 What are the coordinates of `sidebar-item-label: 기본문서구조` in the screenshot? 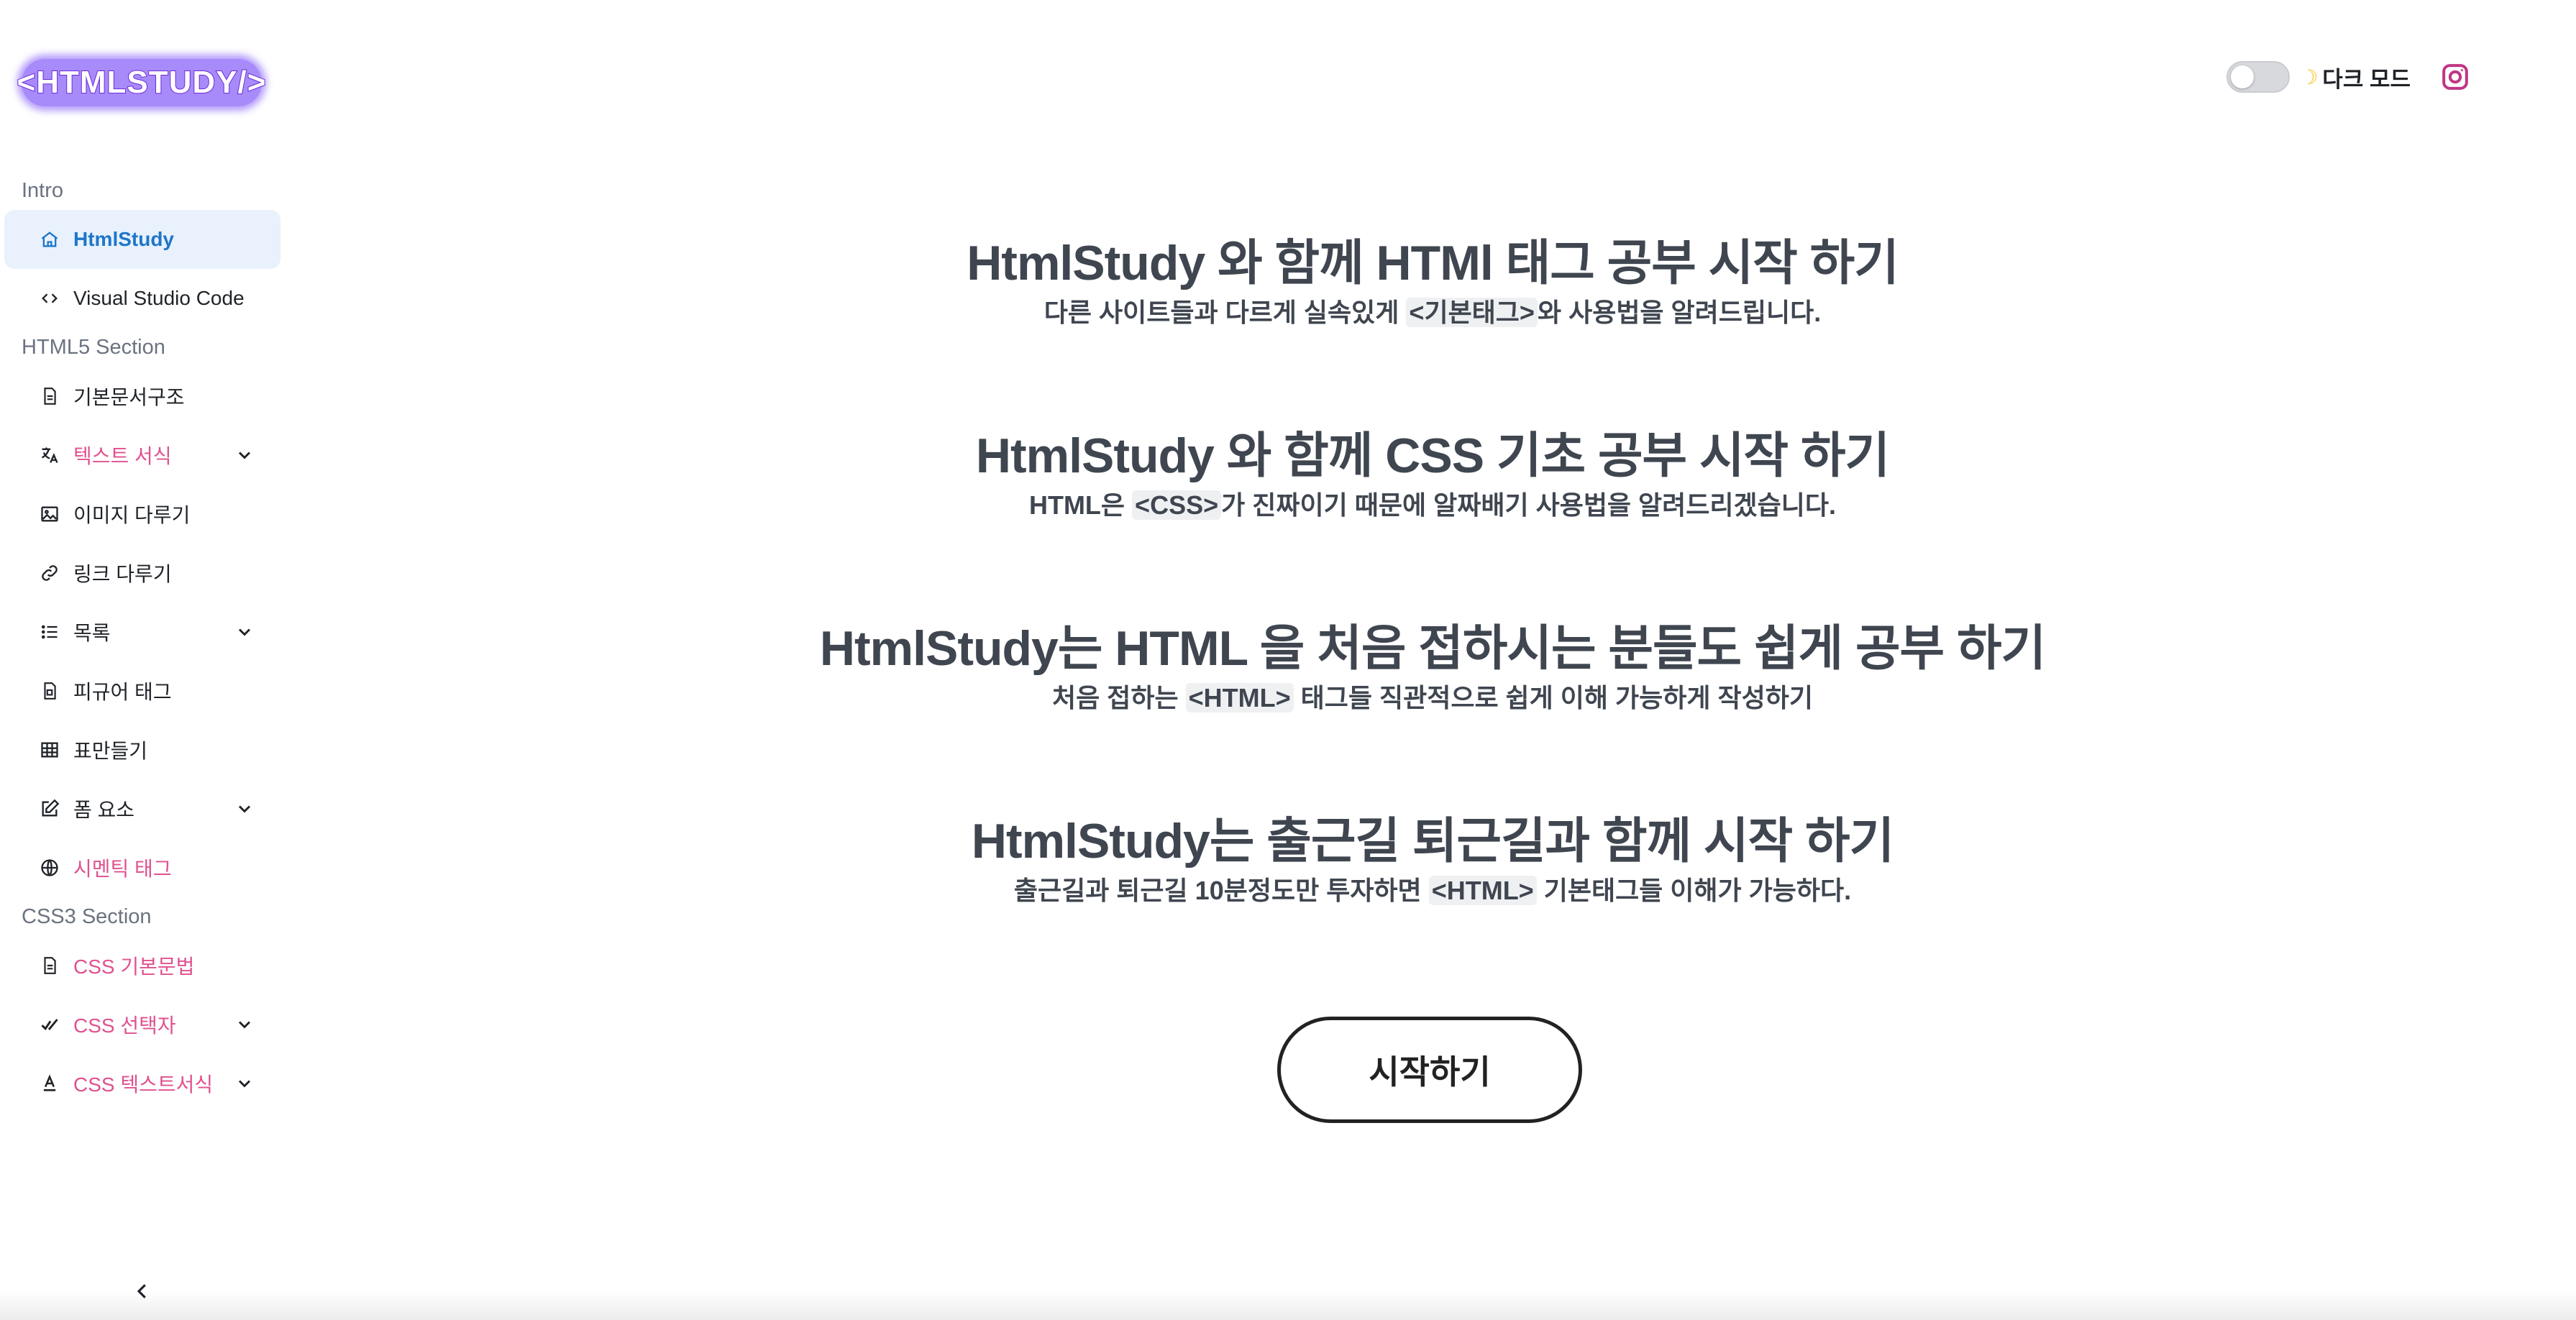 It's located at (129, 397).